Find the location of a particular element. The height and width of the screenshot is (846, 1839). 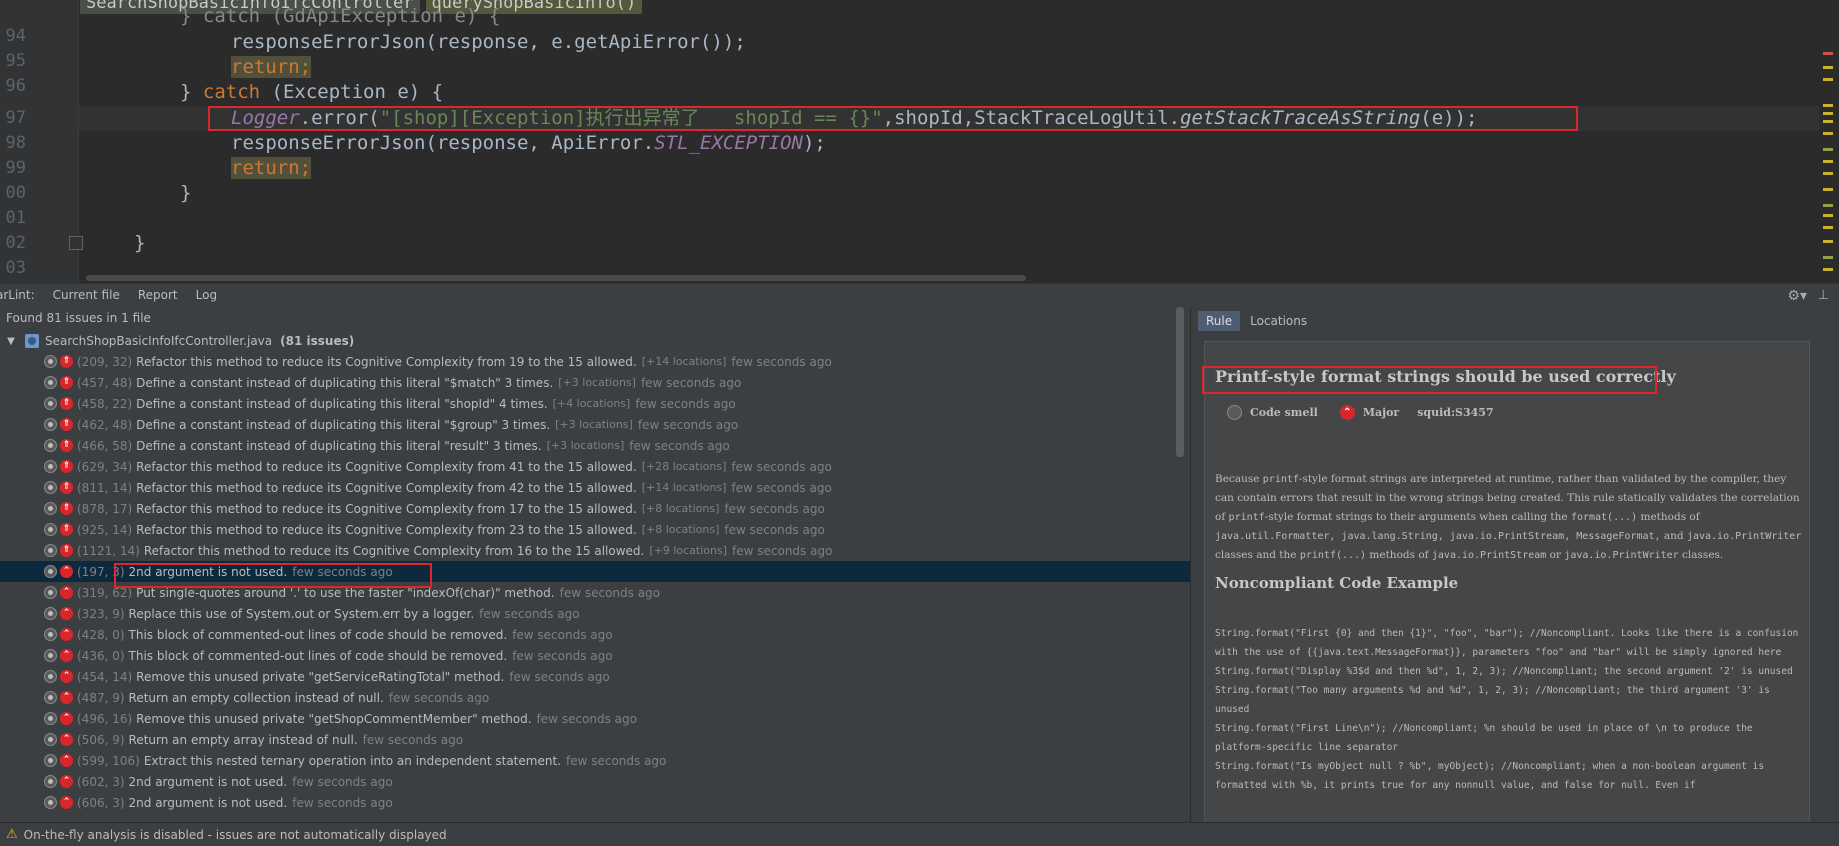

sonarlint-title: arLint: is located at coordinates (17, 295).